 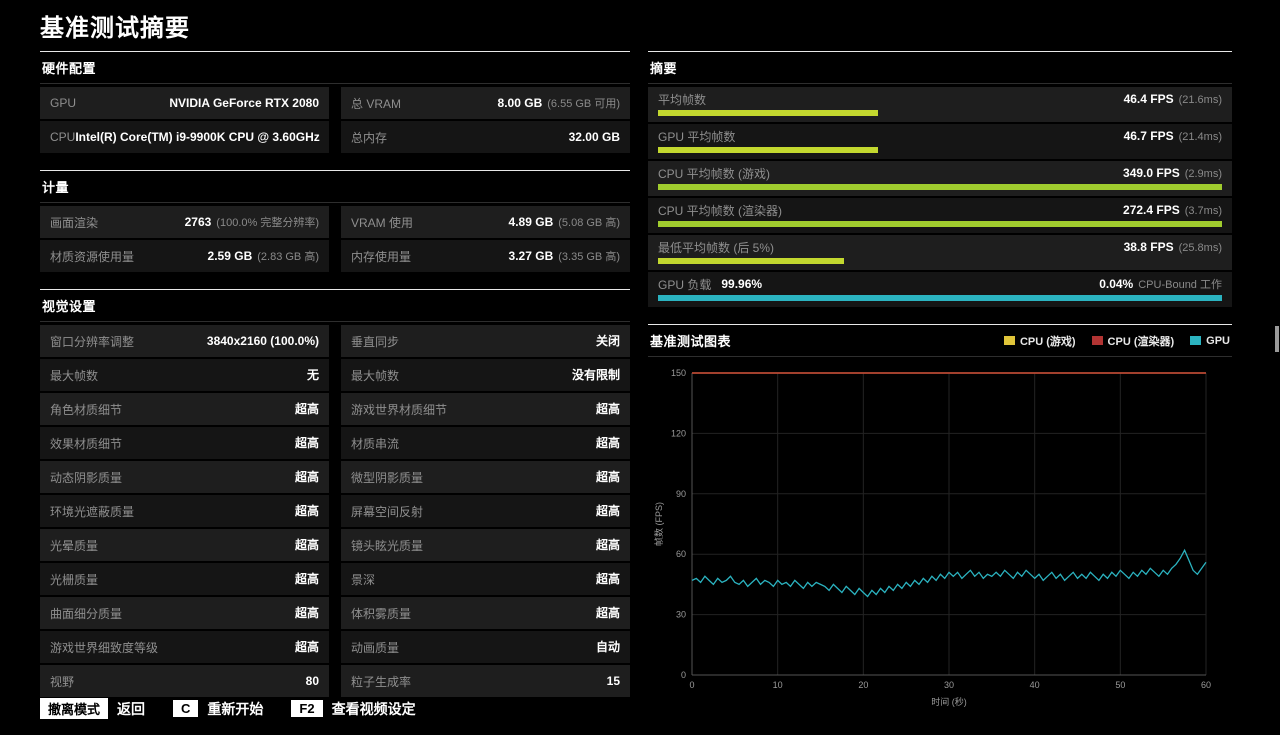 I want to click on summary-row-left: CPU 平均帧数 (渲染器), so click(x=720, y=210).